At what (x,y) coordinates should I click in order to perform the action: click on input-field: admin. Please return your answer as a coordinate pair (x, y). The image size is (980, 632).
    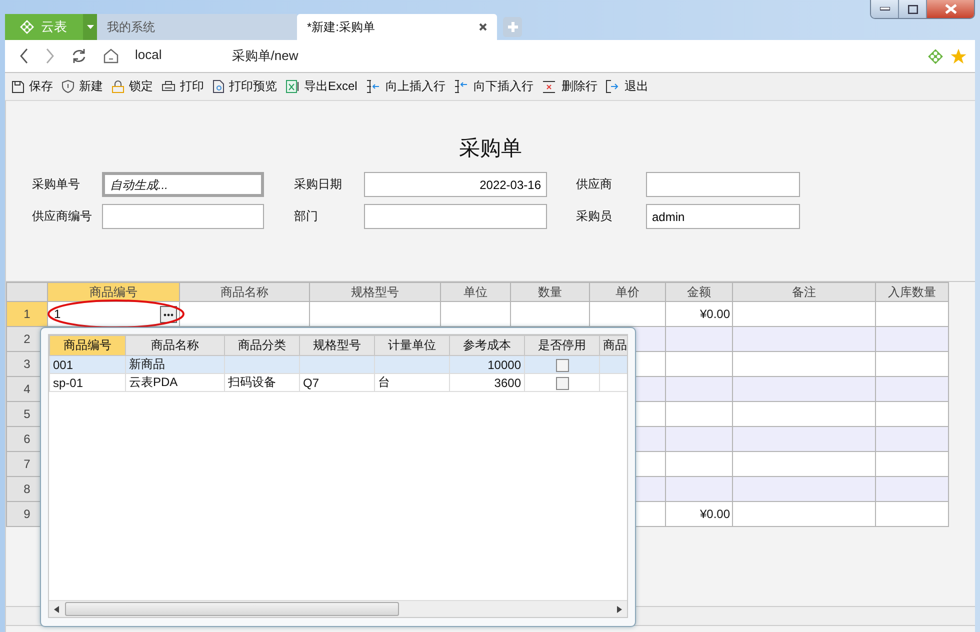
    Looking at the image, I should click on (723, 216).